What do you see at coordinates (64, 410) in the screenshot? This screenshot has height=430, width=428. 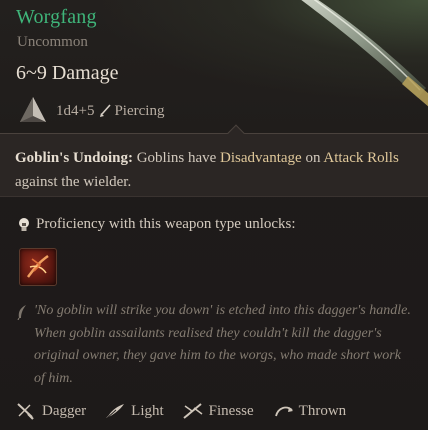 I see `property-label: Dagger` at bounding box center [64, 410].